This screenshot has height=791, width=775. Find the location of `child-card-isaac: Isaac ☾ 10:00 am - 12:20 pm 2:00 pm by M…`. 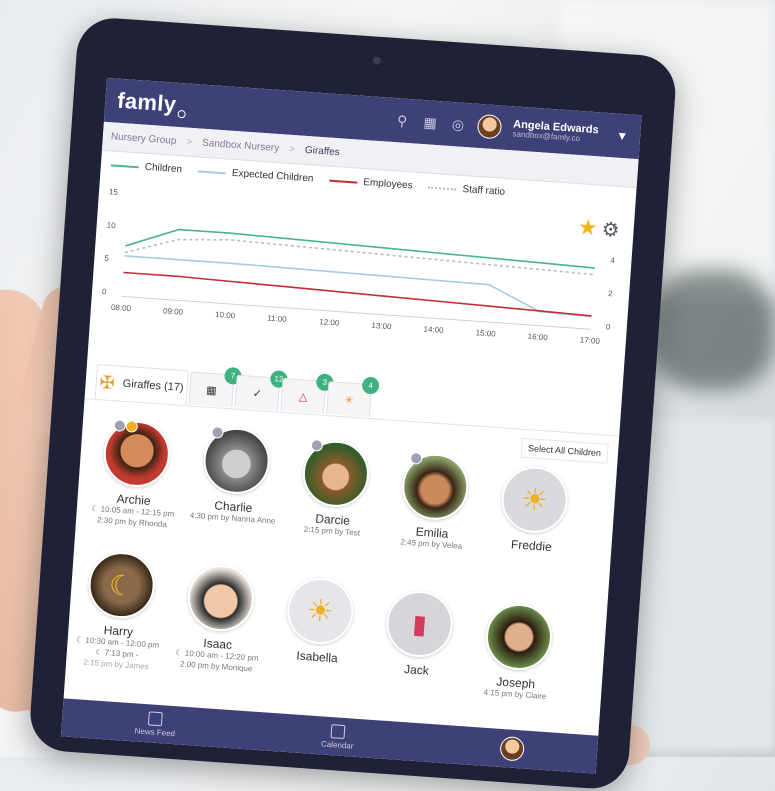

child-card-isaac: Isaac ☾ 10:00 am - 12:20 pm 2:00 pm by M… is located at coordinates (219, 619).